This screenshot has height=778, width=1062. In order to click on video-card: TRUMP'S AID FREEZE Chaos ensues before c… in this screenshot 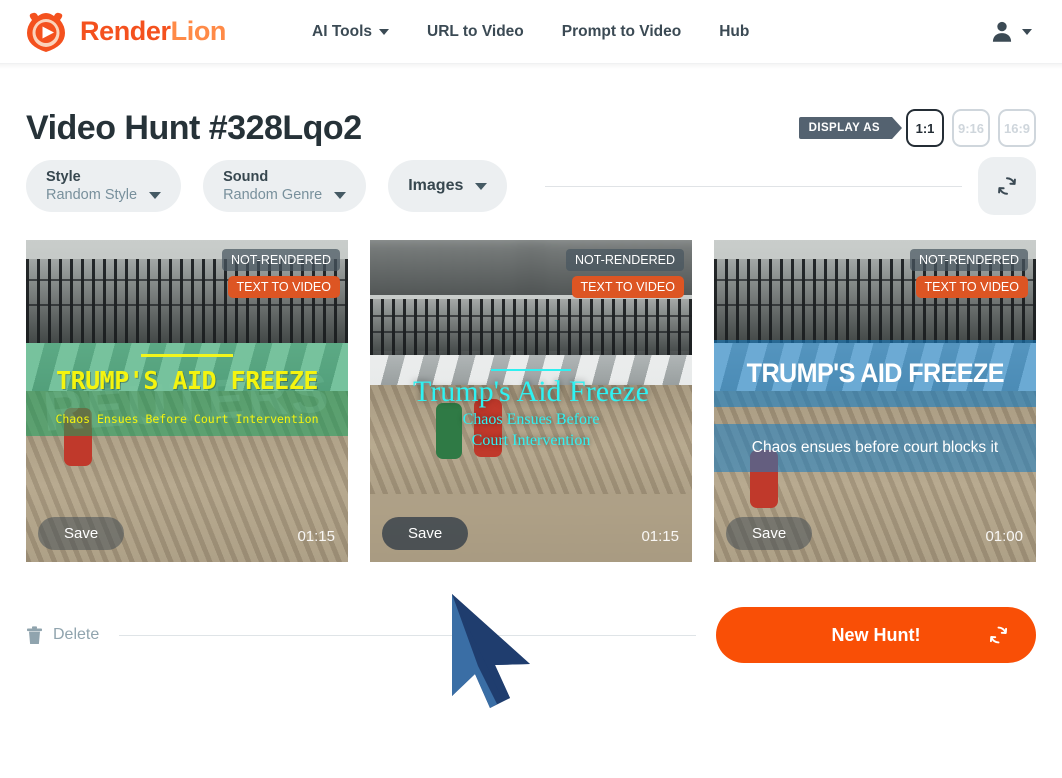, I will do `click(875, 401)`.